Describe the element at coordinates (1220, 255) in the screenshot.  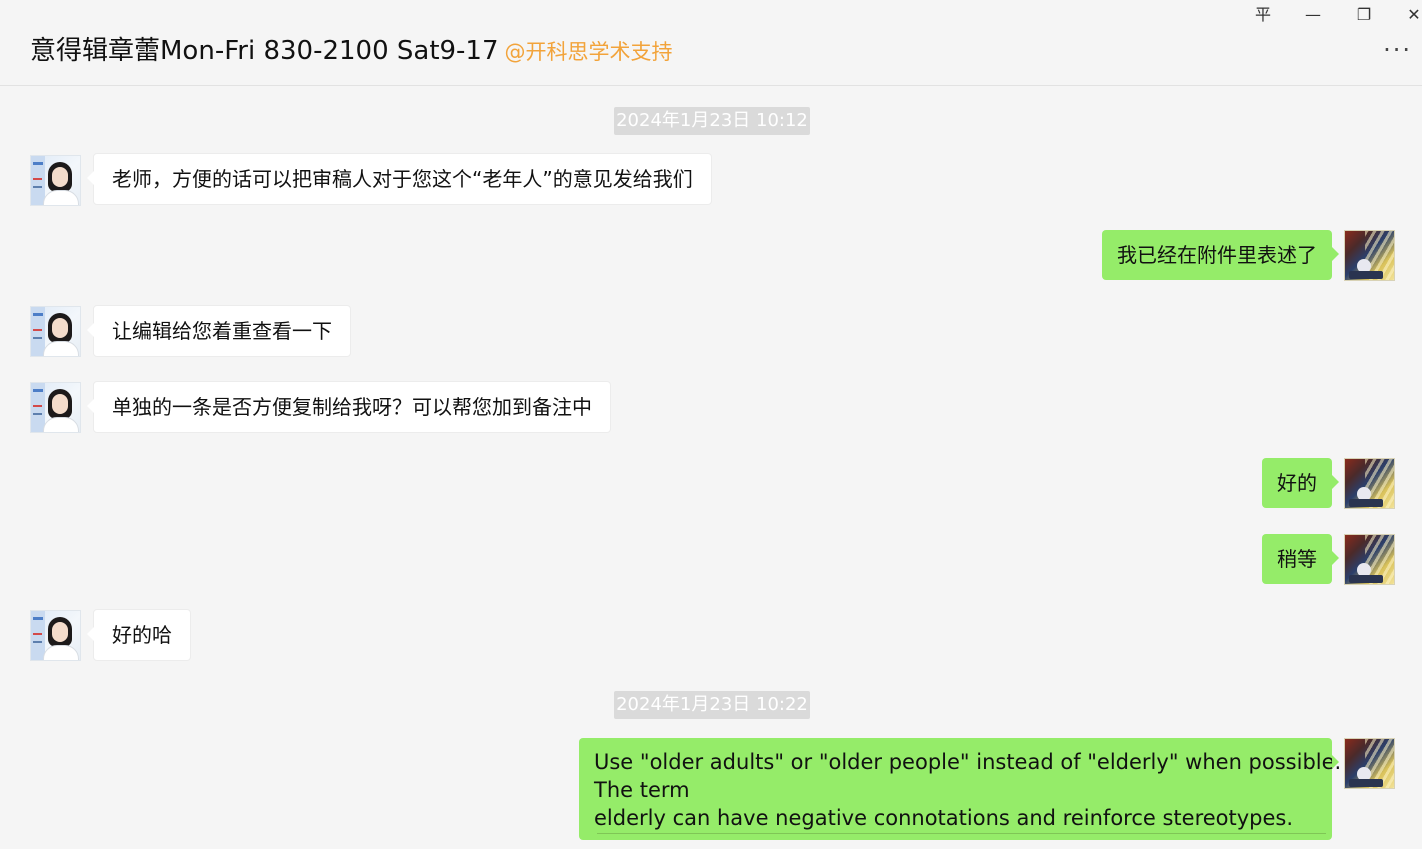
I see `sent-message-bubble: 我已经在附件里表述了` at that location.